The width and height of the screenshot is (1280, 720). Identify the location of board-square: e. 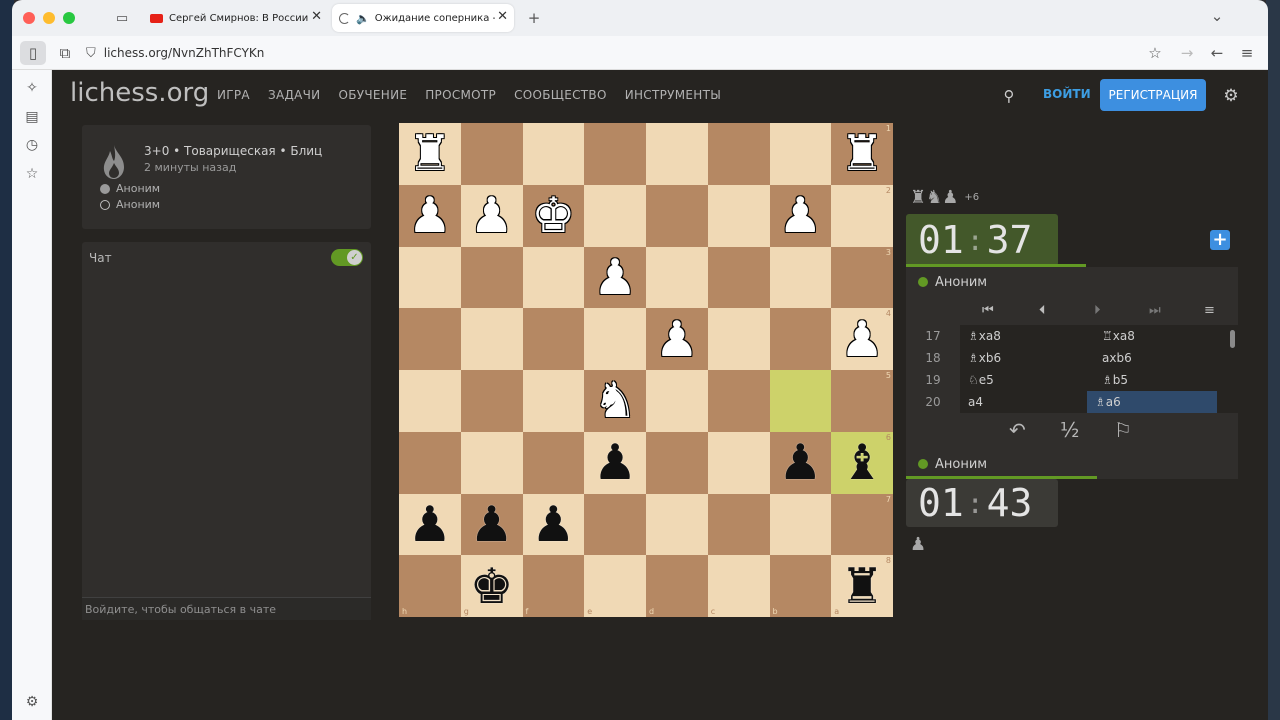
(615, 586).